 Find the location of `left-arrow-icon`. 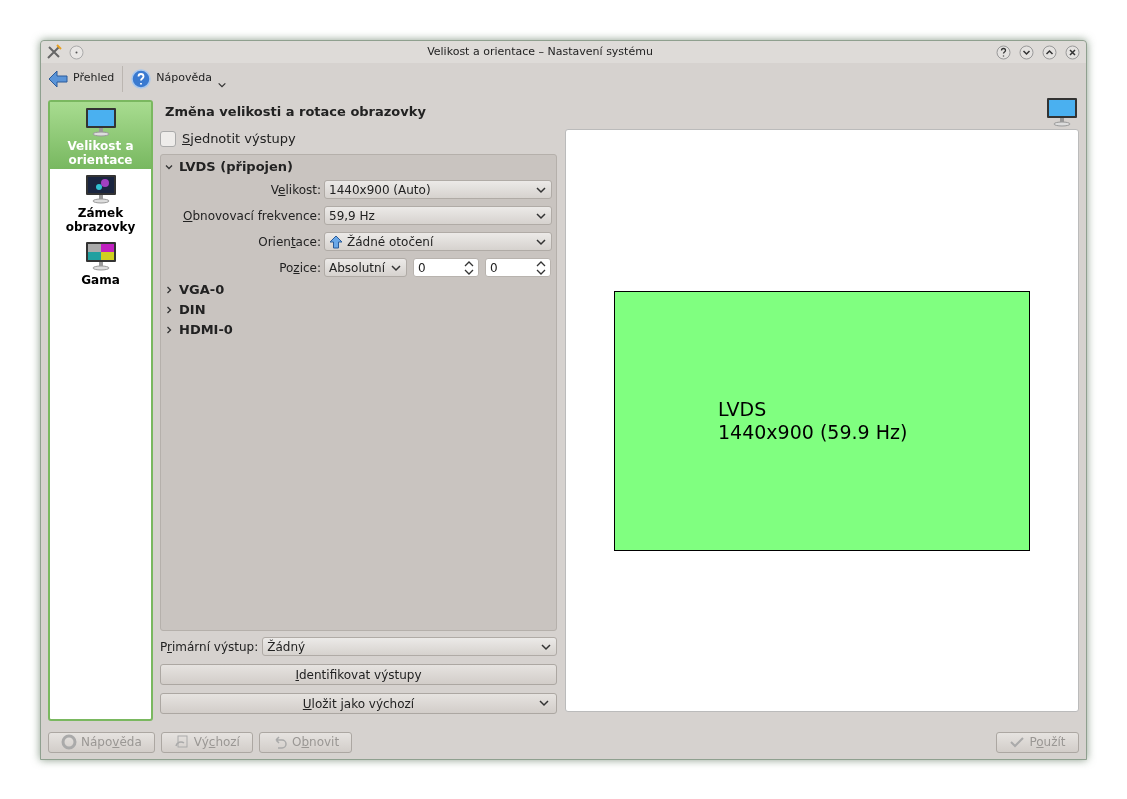

left-arrow-icon is located at coordinates (58, 78).